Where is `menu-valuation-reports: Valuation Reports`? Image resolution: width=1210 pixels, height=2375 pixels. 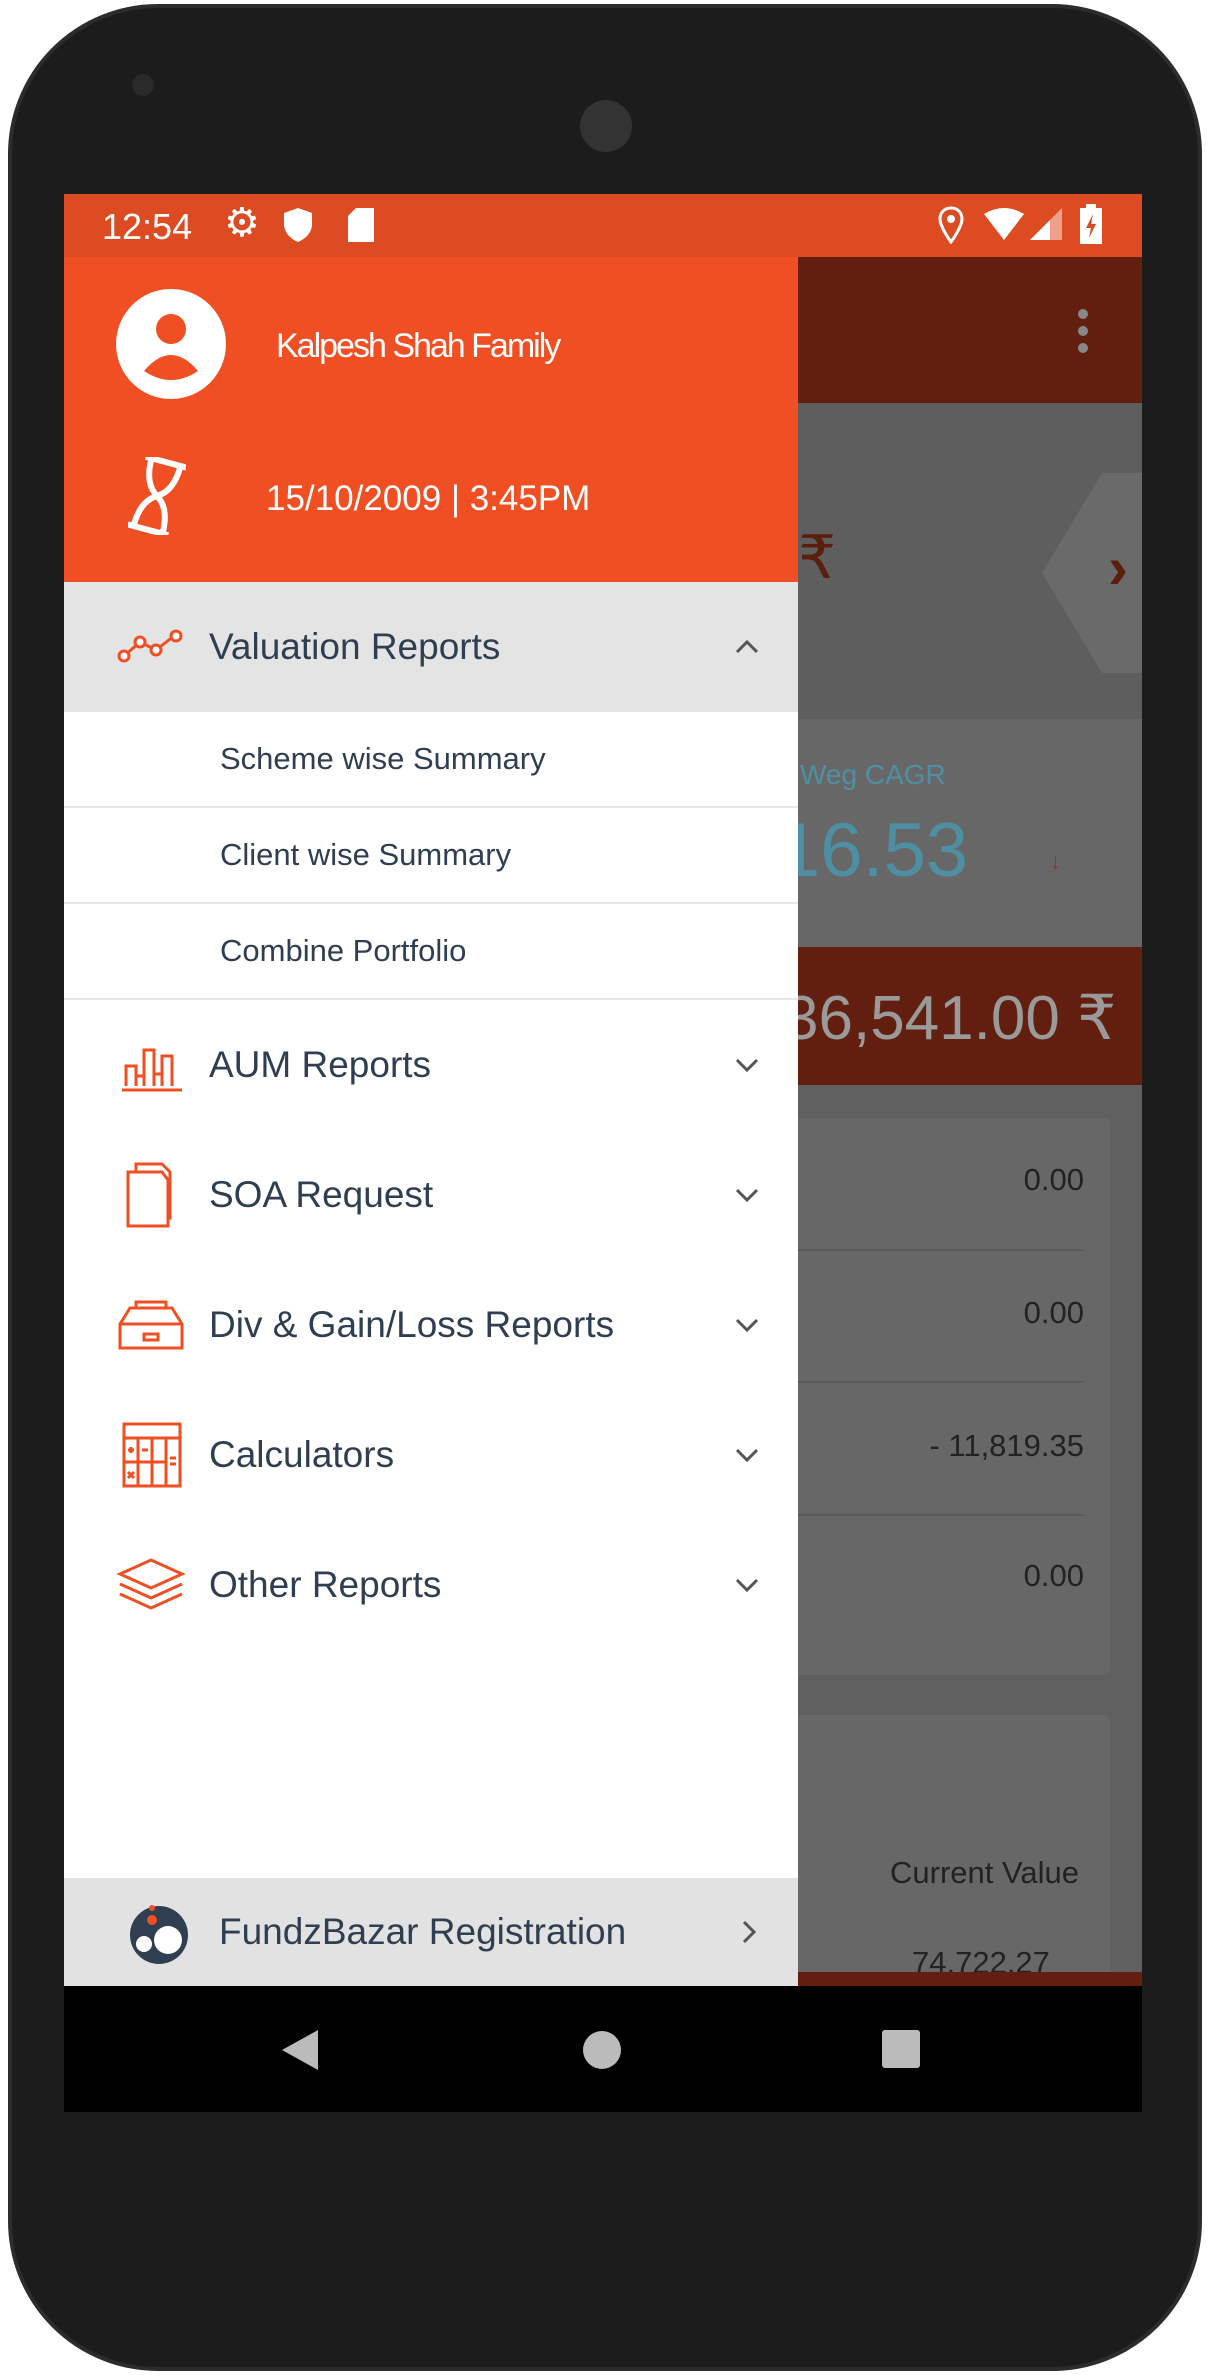 menu-valuation-reports: Valuation Reports is located at coordinates (431, 647).